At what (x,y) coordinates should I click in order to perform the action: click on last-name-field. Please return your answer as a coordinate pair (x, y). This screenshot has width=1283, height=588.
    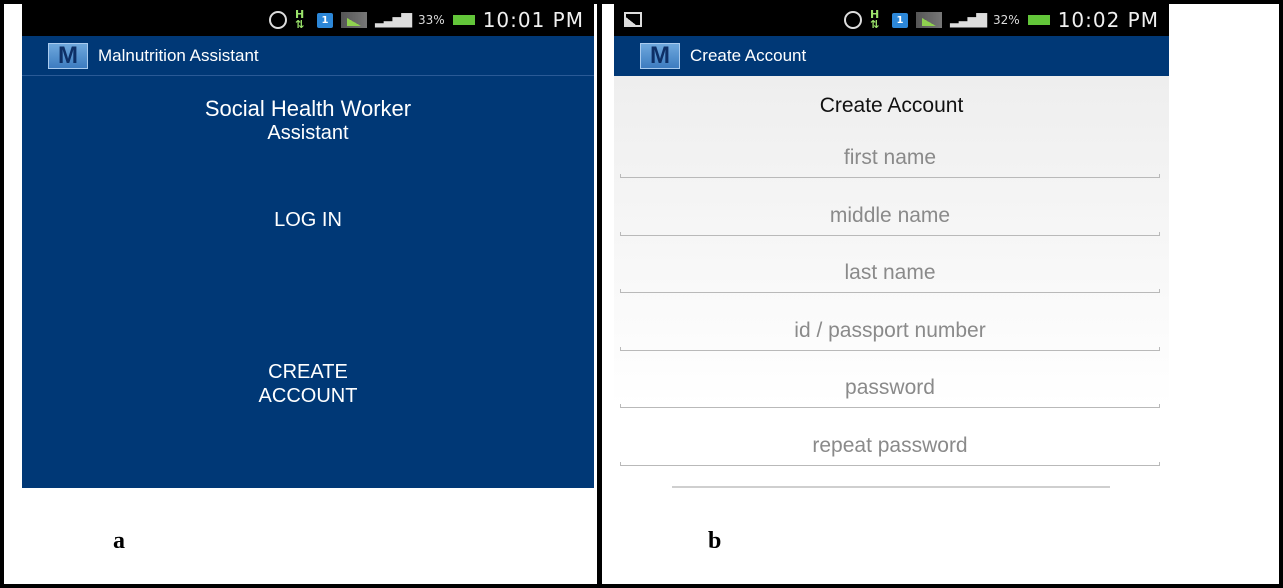
    Looking at the image, I should click on (890, 275).